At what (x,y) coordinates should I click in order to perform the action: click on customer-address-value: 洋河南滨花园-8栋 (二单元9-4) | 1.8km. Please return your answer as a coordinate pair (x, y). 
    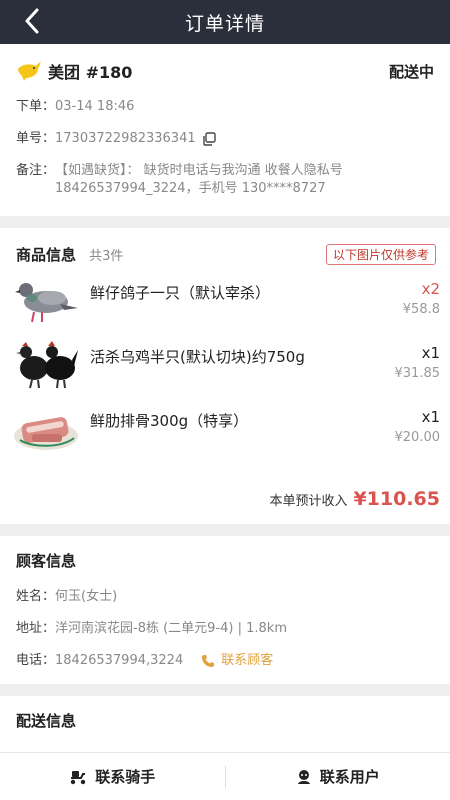
    Looking at the image, I should click on (171, 628).